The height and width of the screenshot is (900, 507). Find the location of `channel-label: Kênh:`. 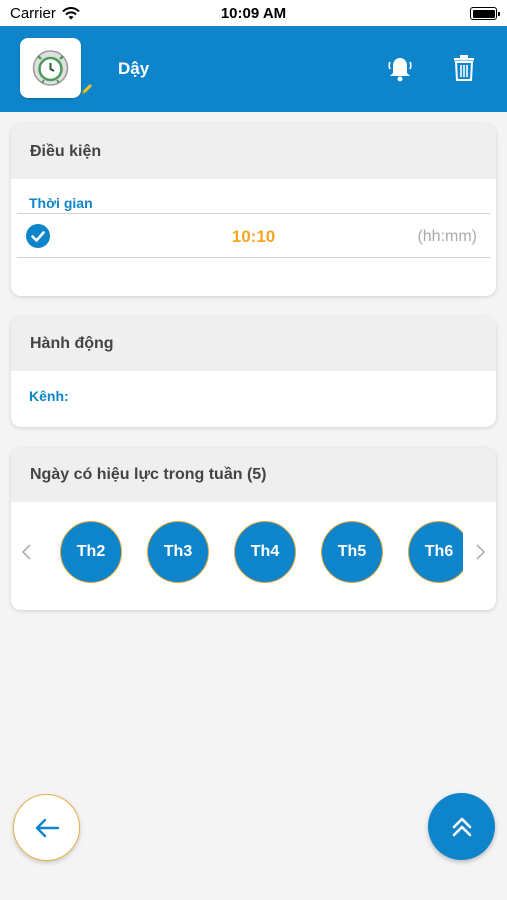

channel-label: Kênh: is located at coordinates (49, 396).